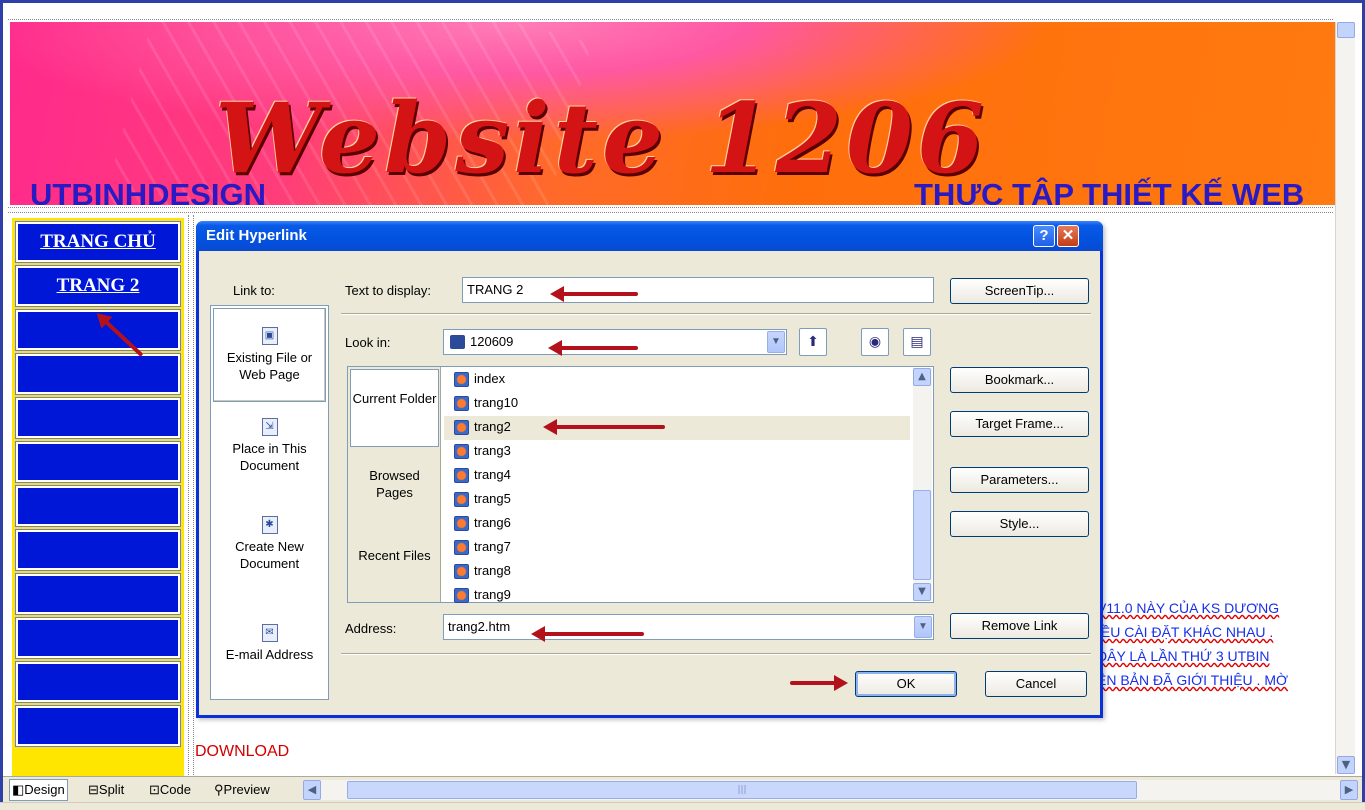  What do you see at coordinates (254, 290) in the screenshot?
I see `link-to-label: Link to:` at bounding box center [254, 290].